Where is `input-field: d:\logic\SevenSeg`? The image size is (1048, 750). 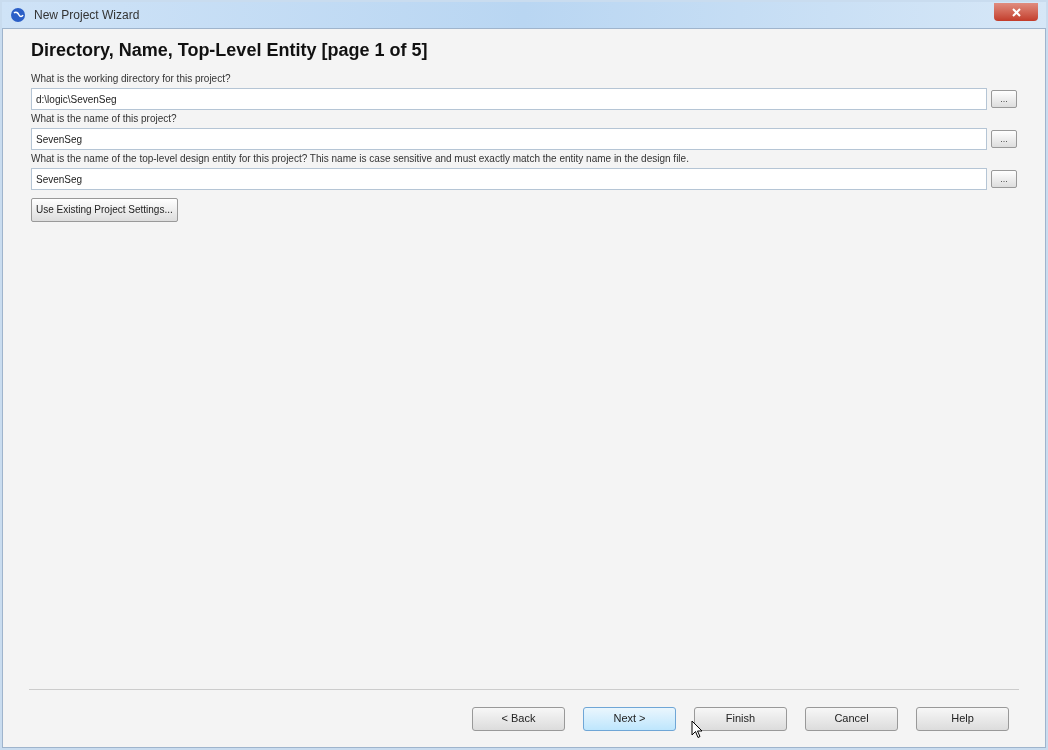
input-field: d:\logic\SevenSeg is located at coordinates (509, 99).